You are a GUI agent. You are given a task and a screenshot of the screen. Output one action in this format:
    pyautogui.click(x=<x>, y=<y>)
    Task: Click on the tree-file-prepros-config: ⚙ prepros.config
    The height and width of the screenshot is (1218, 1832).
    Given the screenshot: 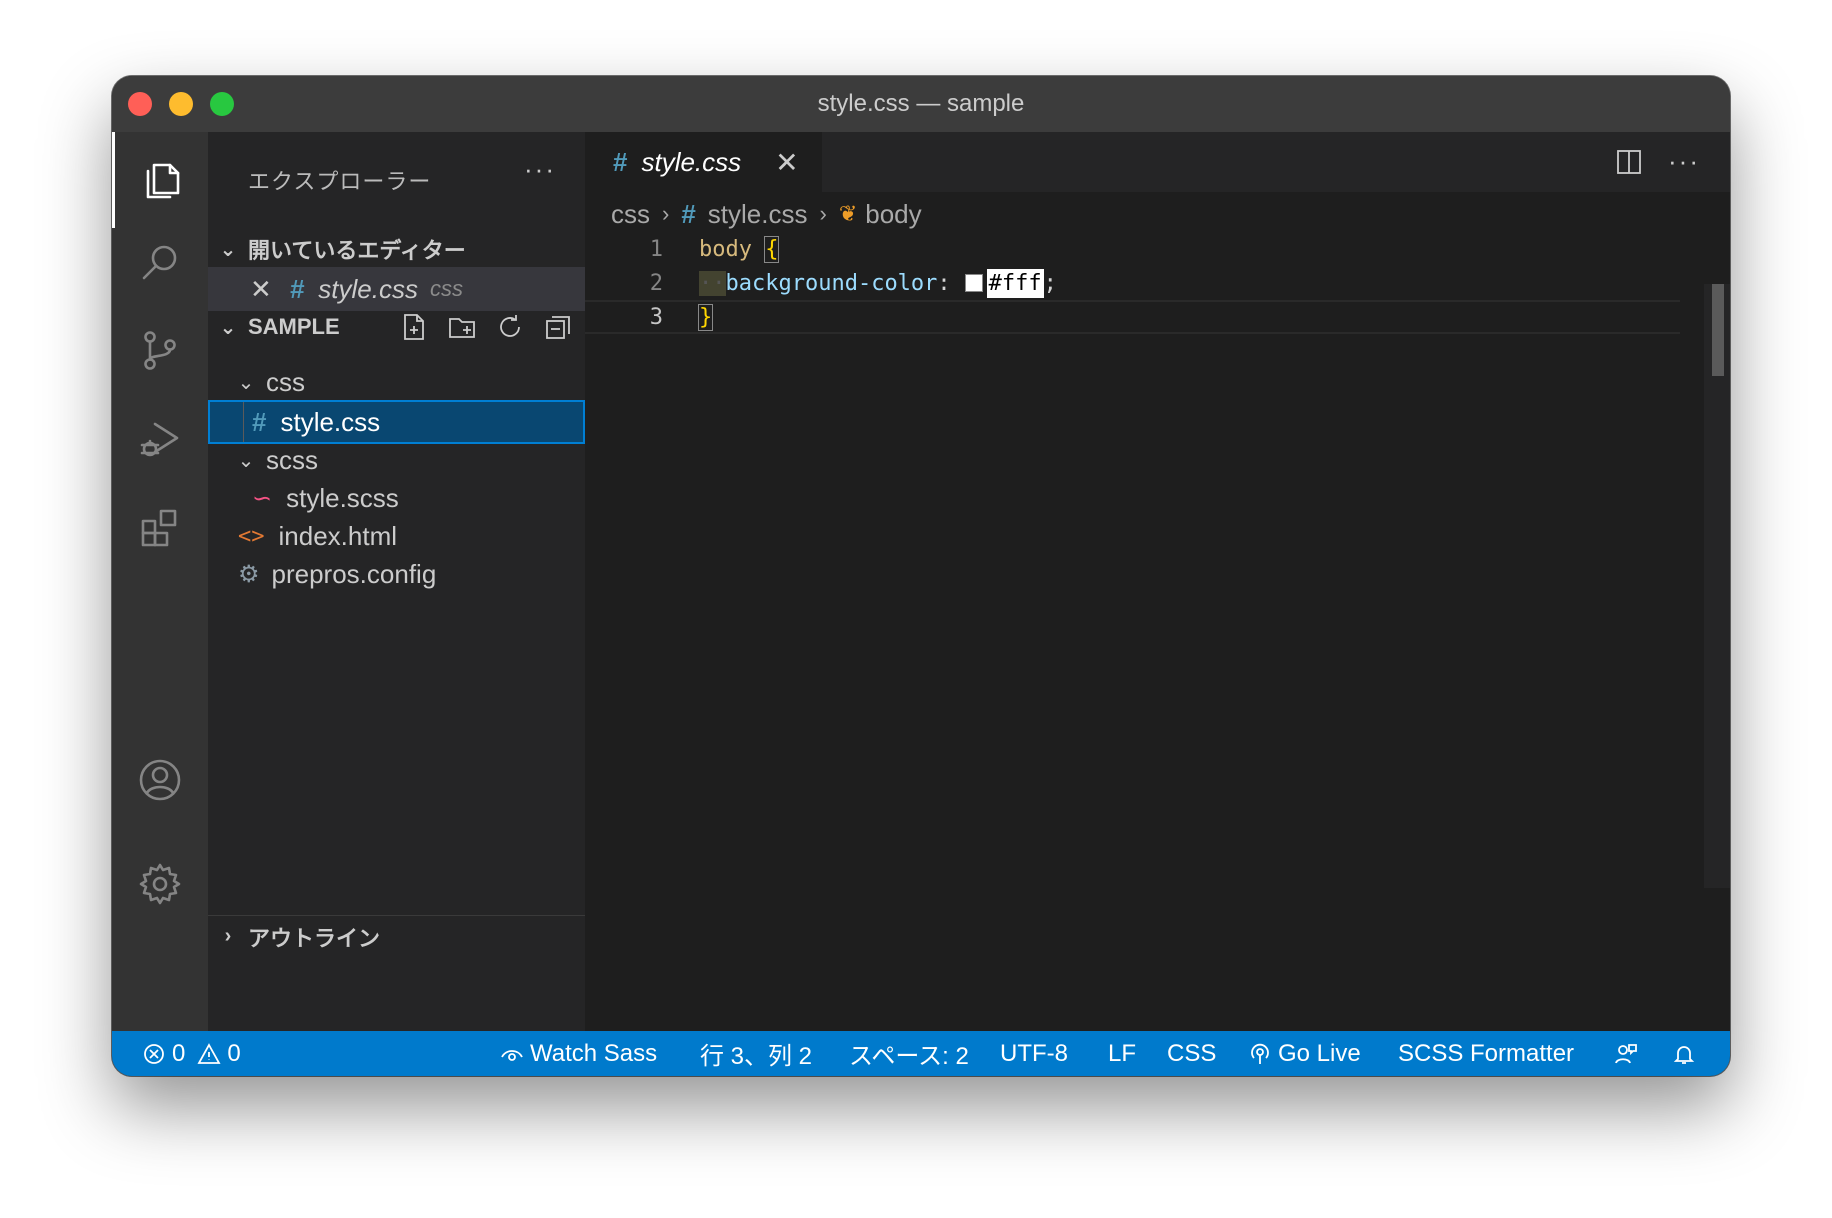 What is the action you would take?
    pyautogui.click(x=396, y=574)
    